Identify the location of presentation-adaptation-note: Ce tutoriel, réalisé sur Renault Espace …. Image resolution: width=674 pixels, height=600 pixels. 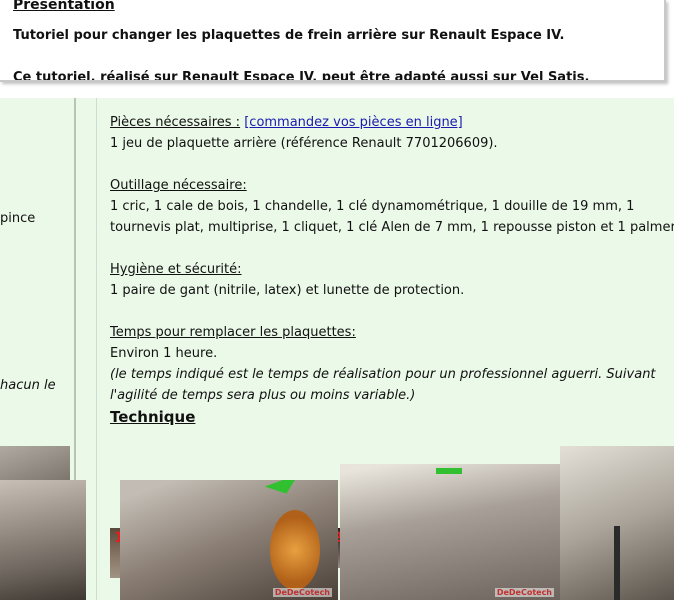
(301, 76).